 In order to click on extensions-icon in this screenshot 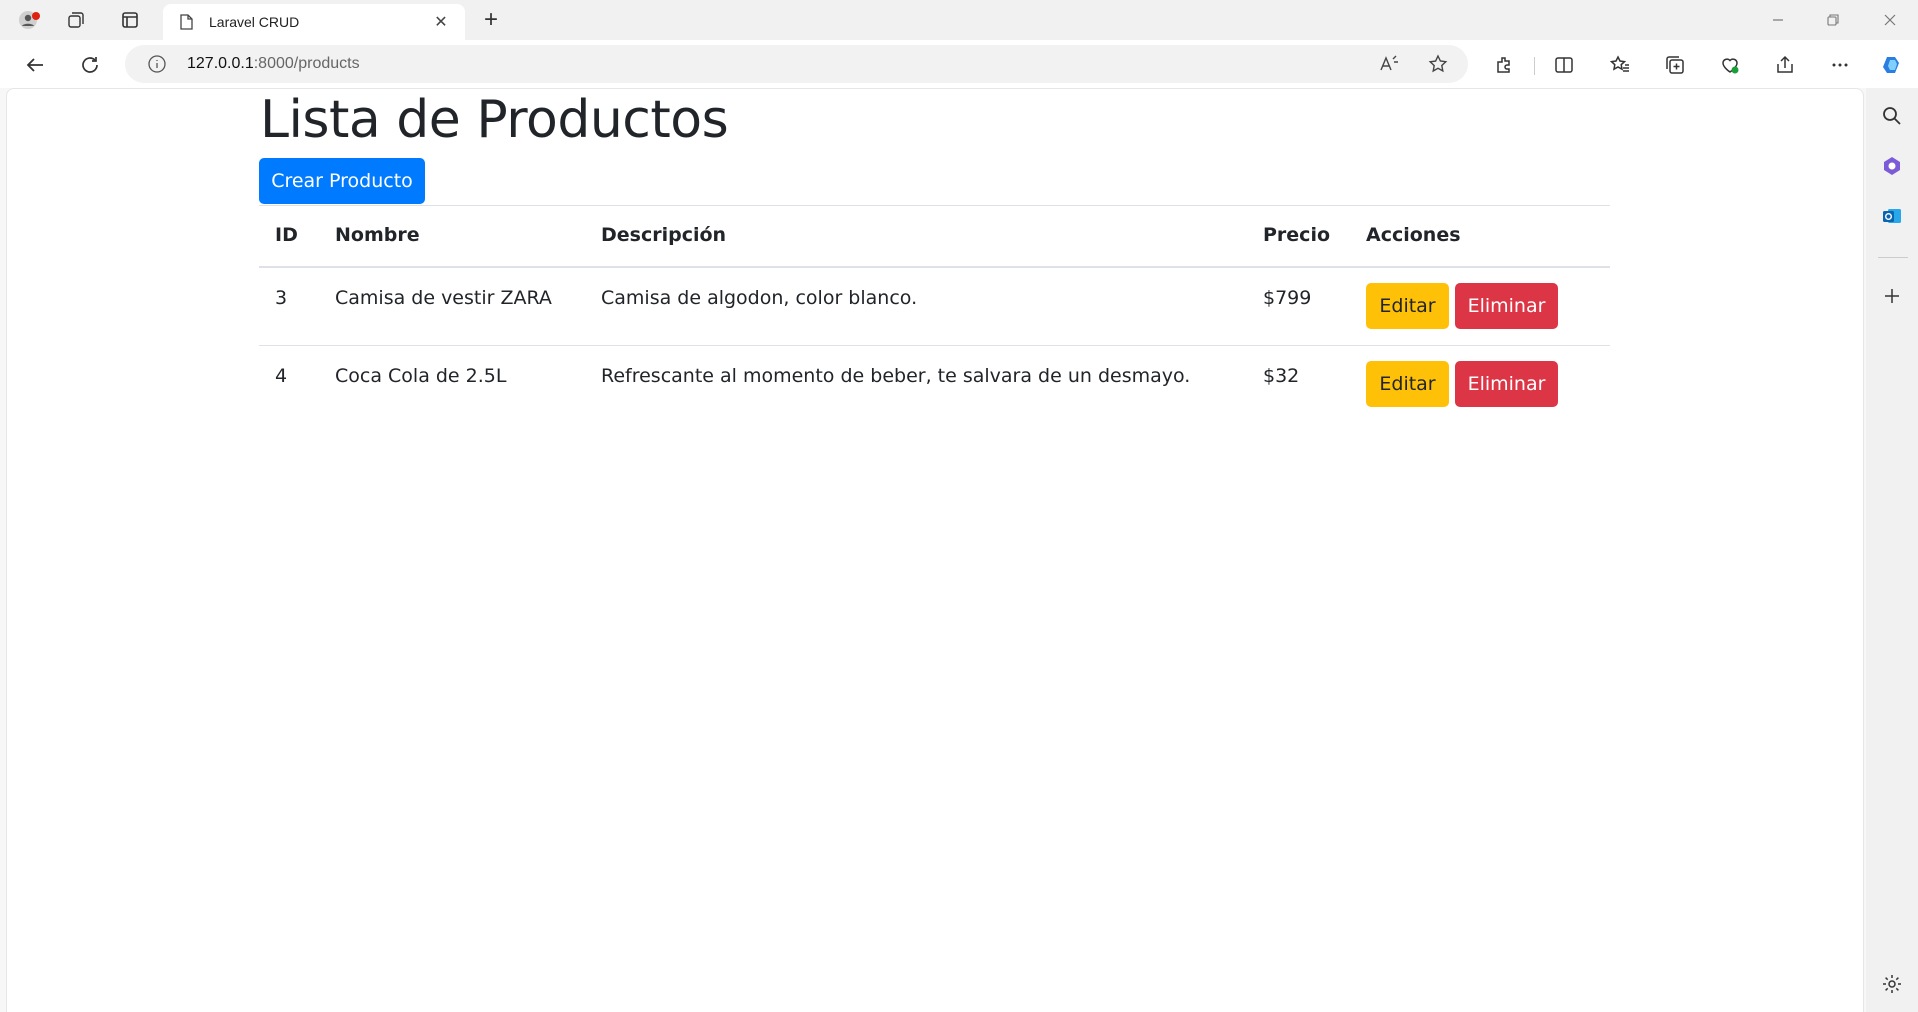, I will do `click(1505, 65)`.